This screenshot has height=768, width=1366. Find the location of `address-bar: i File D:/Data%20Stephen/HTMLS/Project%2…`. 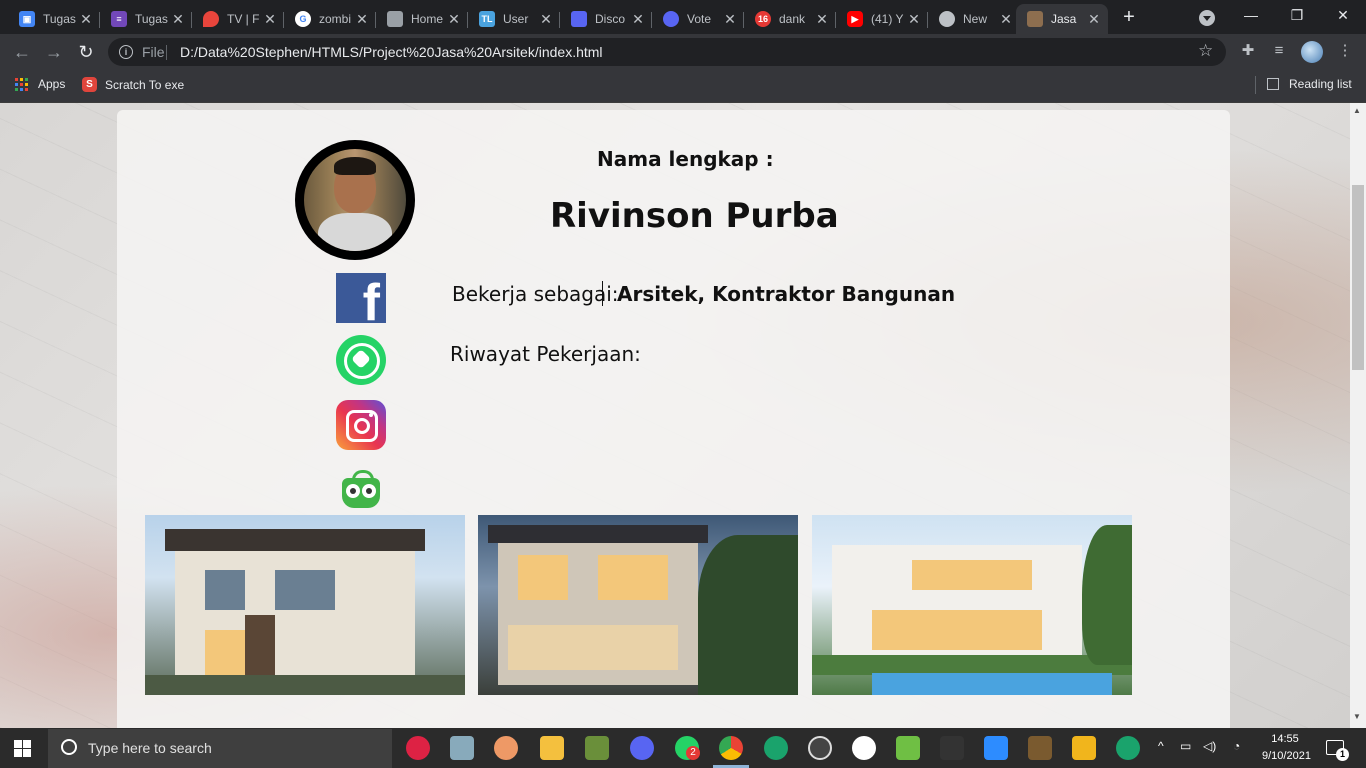

address-bar: i File D:/Data%20Stephen/HTMLS/Project%2… is located at coordinates (667, 52).